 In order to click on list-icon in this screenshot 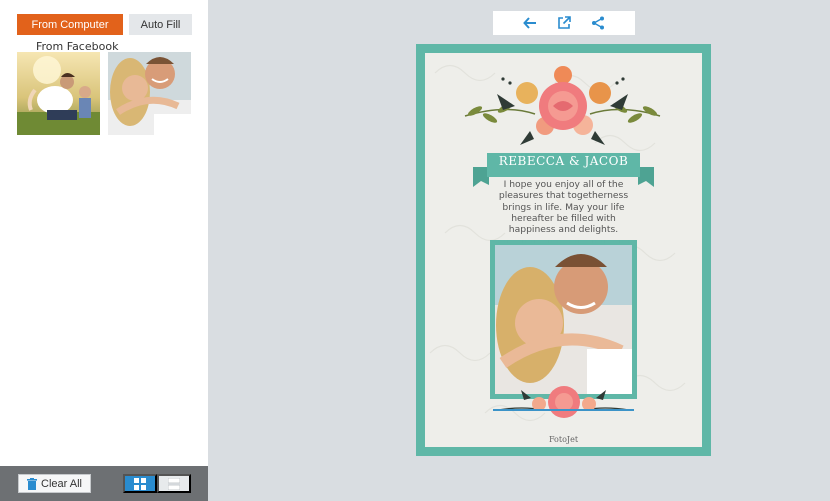, I will do `click(174, 483)`.